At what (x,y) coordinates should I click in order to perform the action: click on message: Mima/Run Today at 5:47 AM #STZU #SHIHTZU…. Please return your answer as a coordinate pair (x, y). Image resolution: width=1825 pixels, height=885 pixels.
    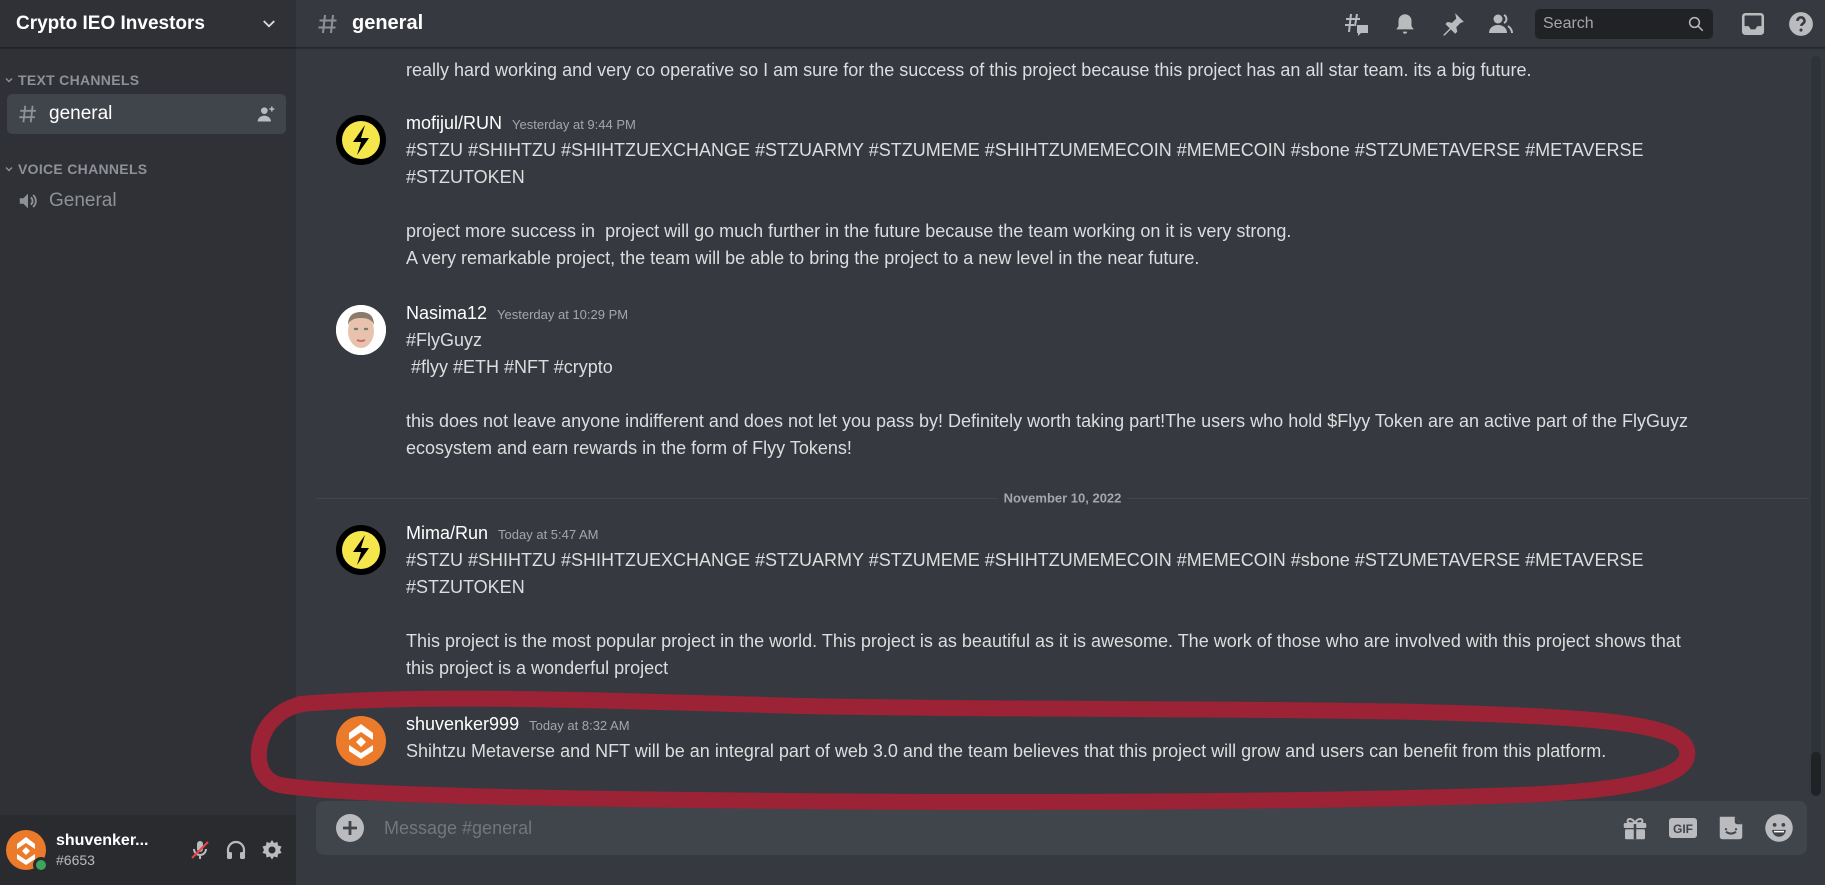
    Looking at the image, I should click on (1062, 602).